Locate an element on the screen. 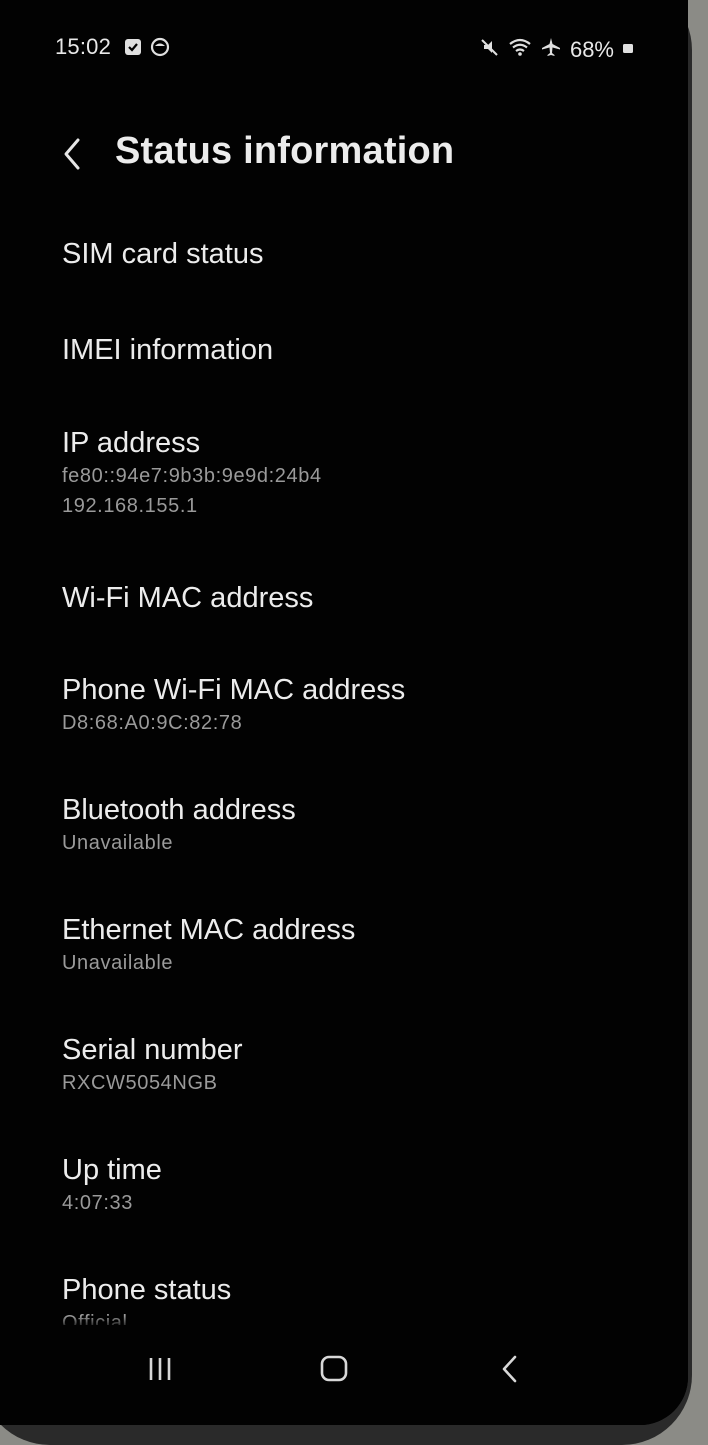 This screenshot has height=1445, width=708. list-item-wifi-mac-address: Wi-Fi MAC address is located at coordinates (187, 598).